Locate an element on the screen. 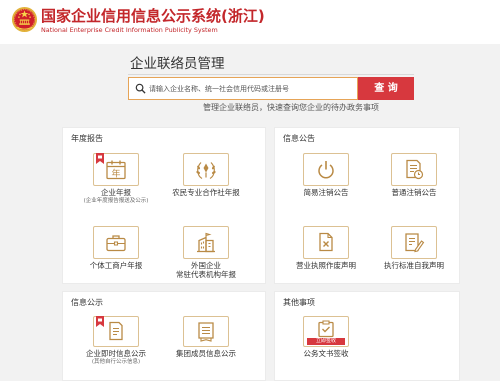 This screenshot has width=500, height=381. search-icon is located at coordinates (140, 88).